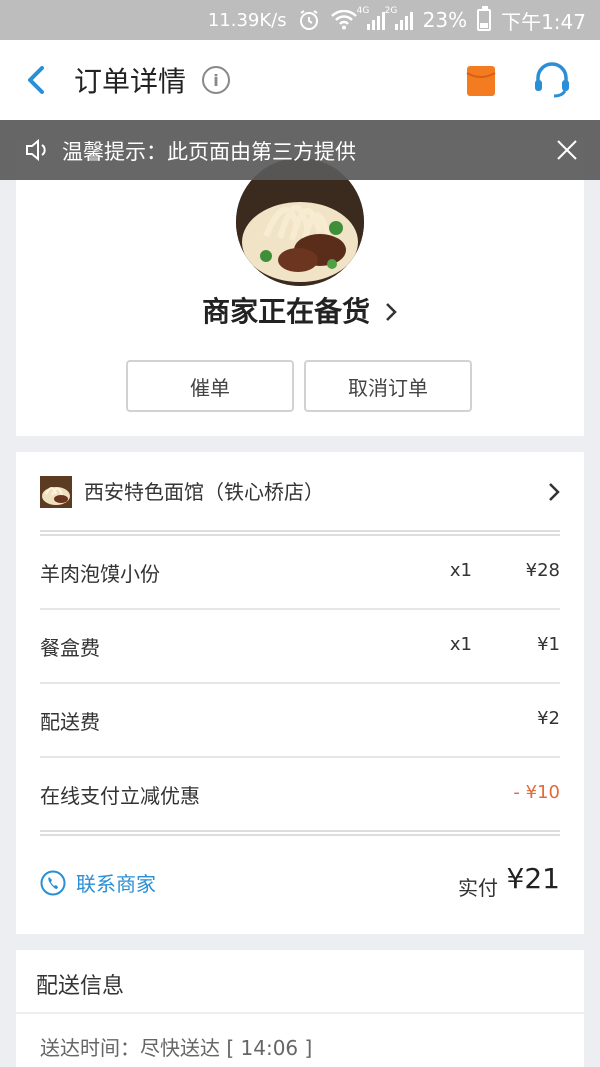 The width and height of the screenshot is (600, 1067). I want to click on order-item-row: 餐盒费 x1 ¥1, so click(300, 646).